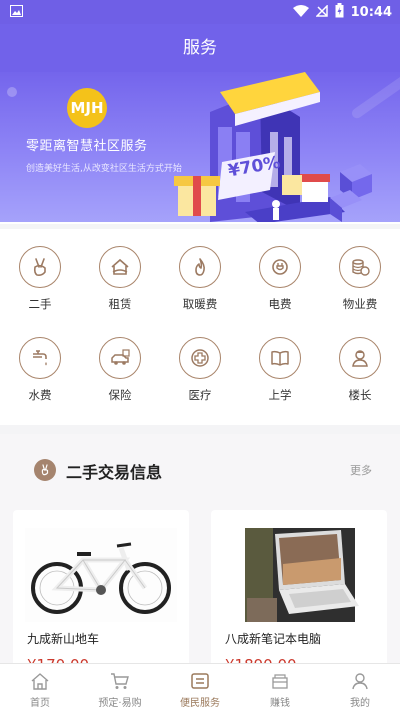 This screenshot has width=400, height=711. Describe the element at coordinates (280, 703) in the screenshot. I see `tab-label: 赚钱` at that location.